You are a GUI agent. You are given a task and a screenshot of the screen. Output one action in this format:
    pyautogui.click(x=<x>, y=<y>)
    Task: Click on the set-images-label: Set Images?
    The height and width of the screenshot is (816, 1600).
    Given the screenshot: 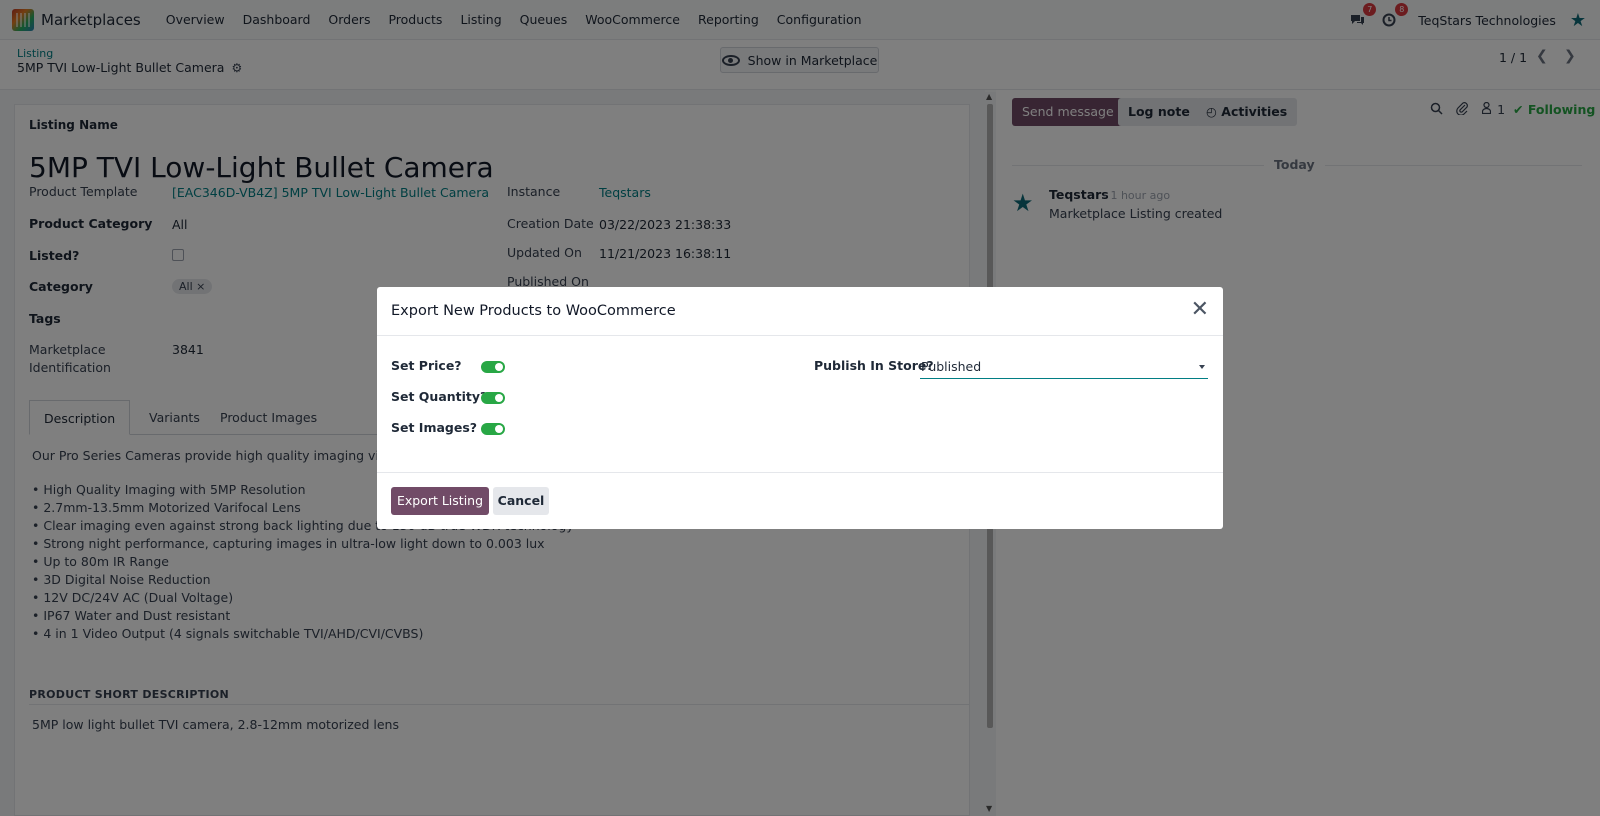 What is the action you would take?
    pyautogui.click(x=434, y=427)
    